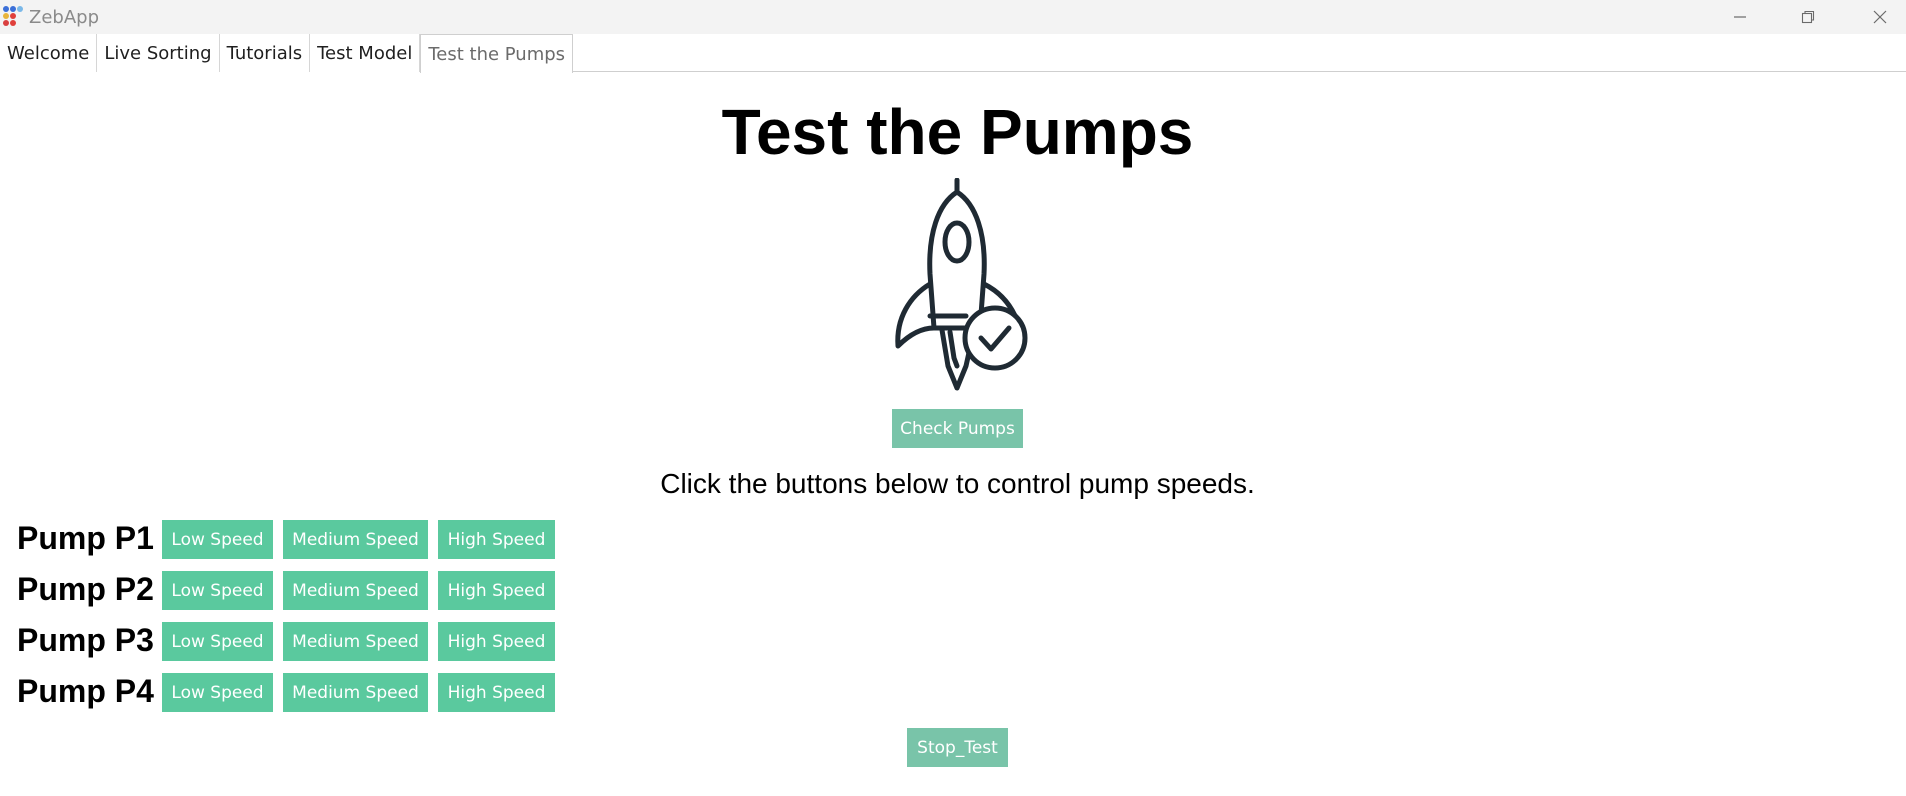  I want to click on tab-tutorials: Tutorials, so click(265, 53).